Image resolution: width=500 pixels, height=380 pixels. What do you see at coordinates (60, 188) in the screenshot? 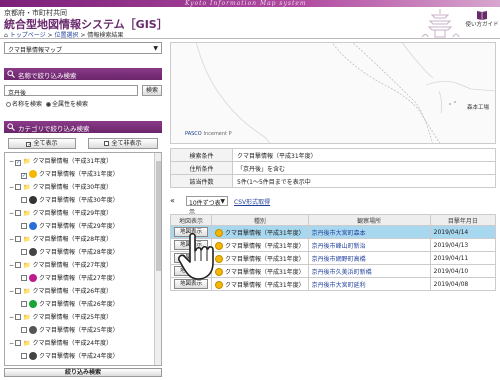
I see `tree-item: − 📁 クマ目撃情報（平成30年度）` at bounding box center [60, 188].